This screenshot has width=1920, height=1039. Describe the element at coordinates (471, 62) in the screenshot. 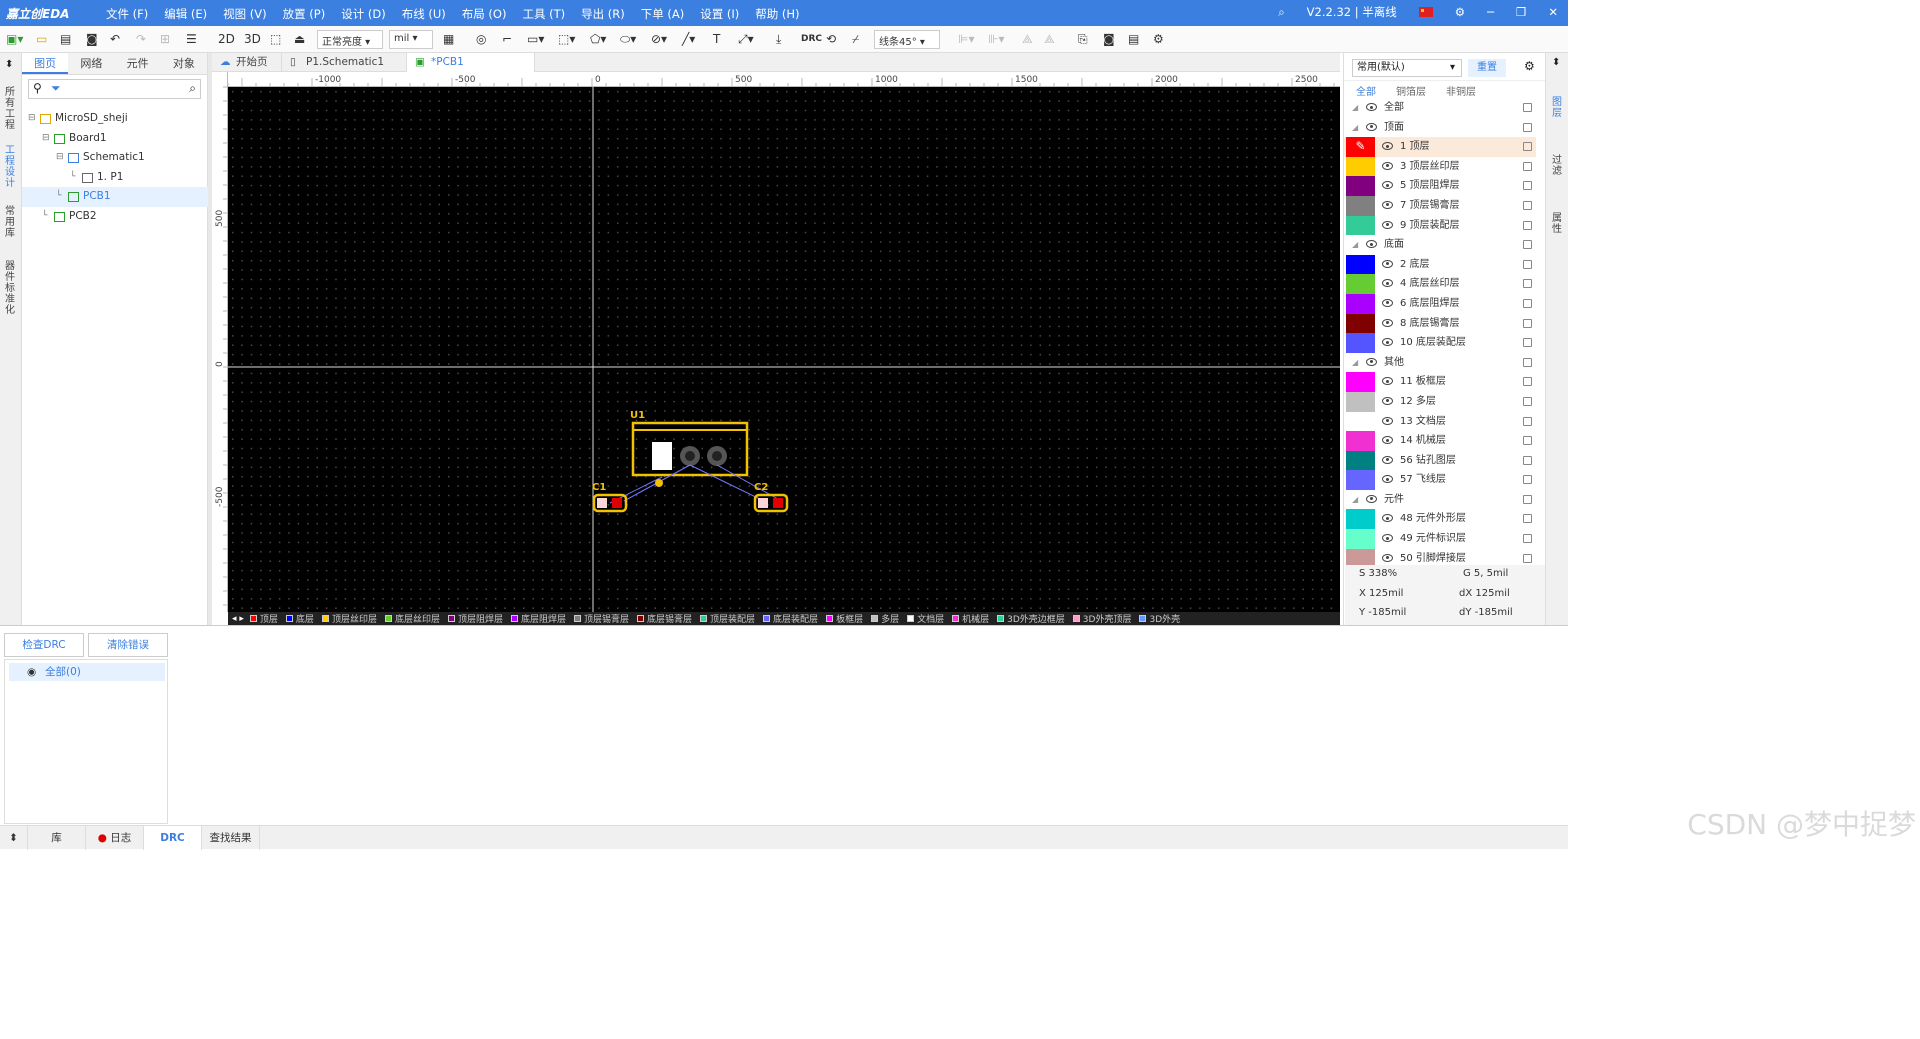

I see `tab-pcb1: ▣ *PCB1` at that location.